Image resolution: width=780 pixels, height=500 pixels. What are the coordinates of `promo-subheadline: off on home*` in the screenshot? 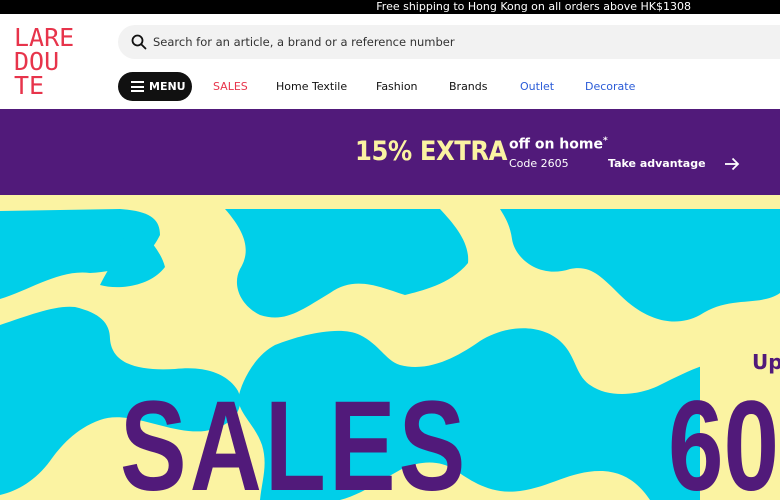 It's located at (558, 144).